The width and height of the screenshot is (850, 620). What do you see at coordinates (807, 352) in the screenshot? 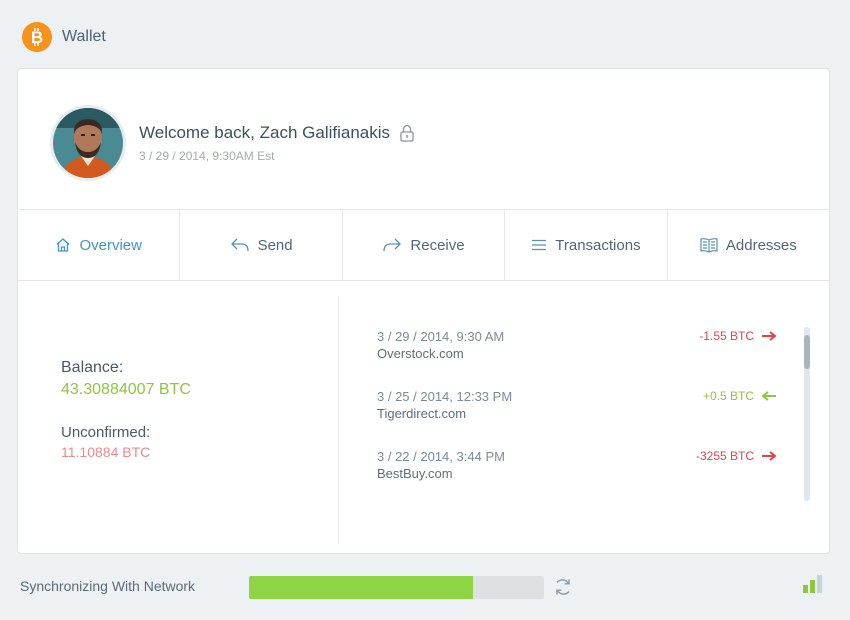
I see `scrollbar-thumb` at bounding box center [807, 352].